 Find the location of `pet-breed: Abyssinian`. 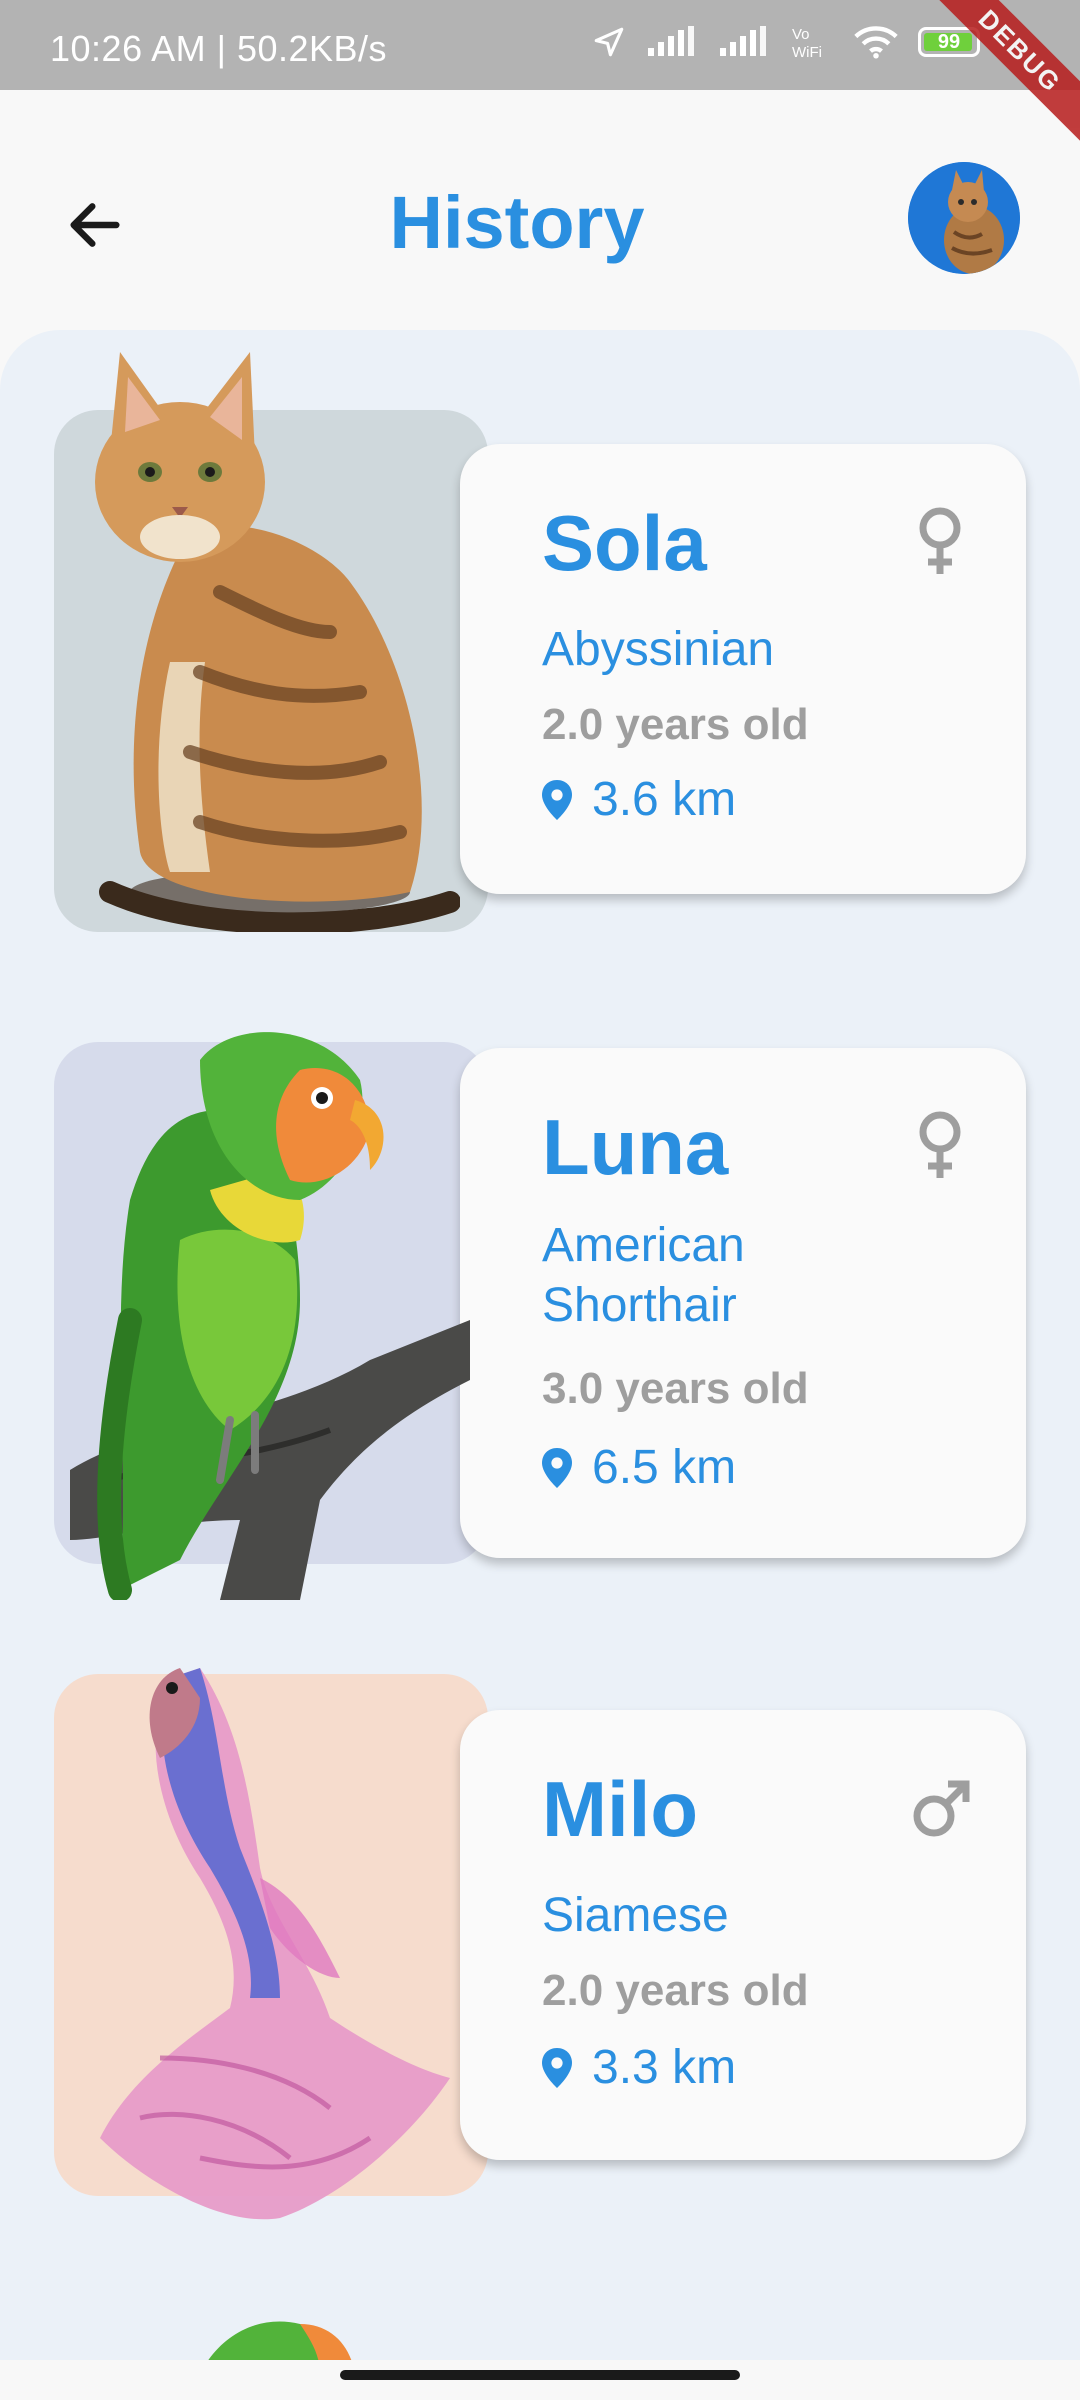

pet-breed: Abyssinian is located at coordinates (658, 649).